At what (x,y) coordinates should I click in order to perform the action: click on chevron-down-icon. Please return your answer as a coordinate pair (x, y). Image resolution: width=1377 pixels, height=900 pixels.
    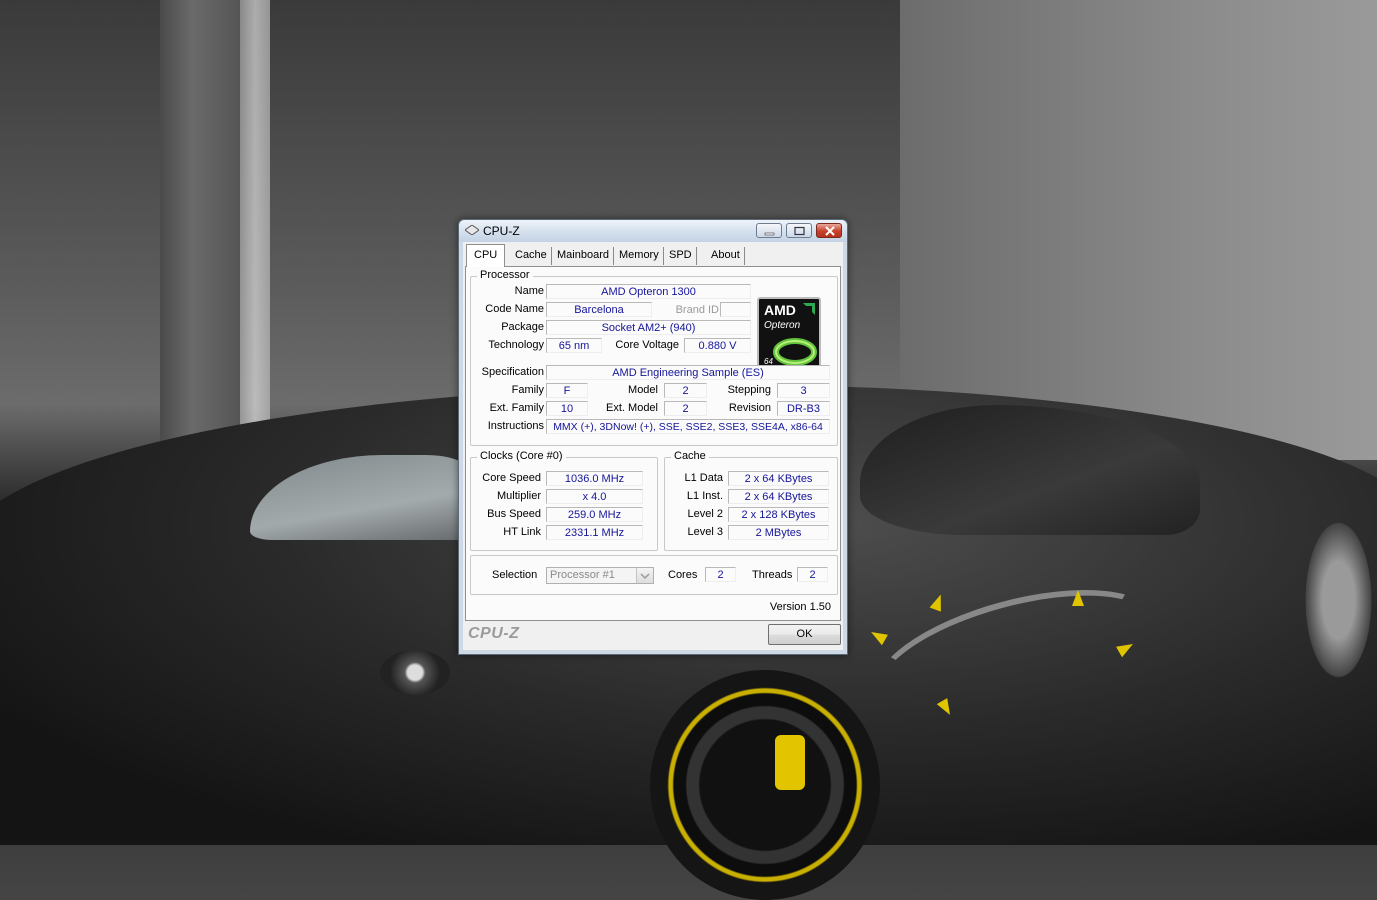
    Looking at the image, I should click on (645, 576).